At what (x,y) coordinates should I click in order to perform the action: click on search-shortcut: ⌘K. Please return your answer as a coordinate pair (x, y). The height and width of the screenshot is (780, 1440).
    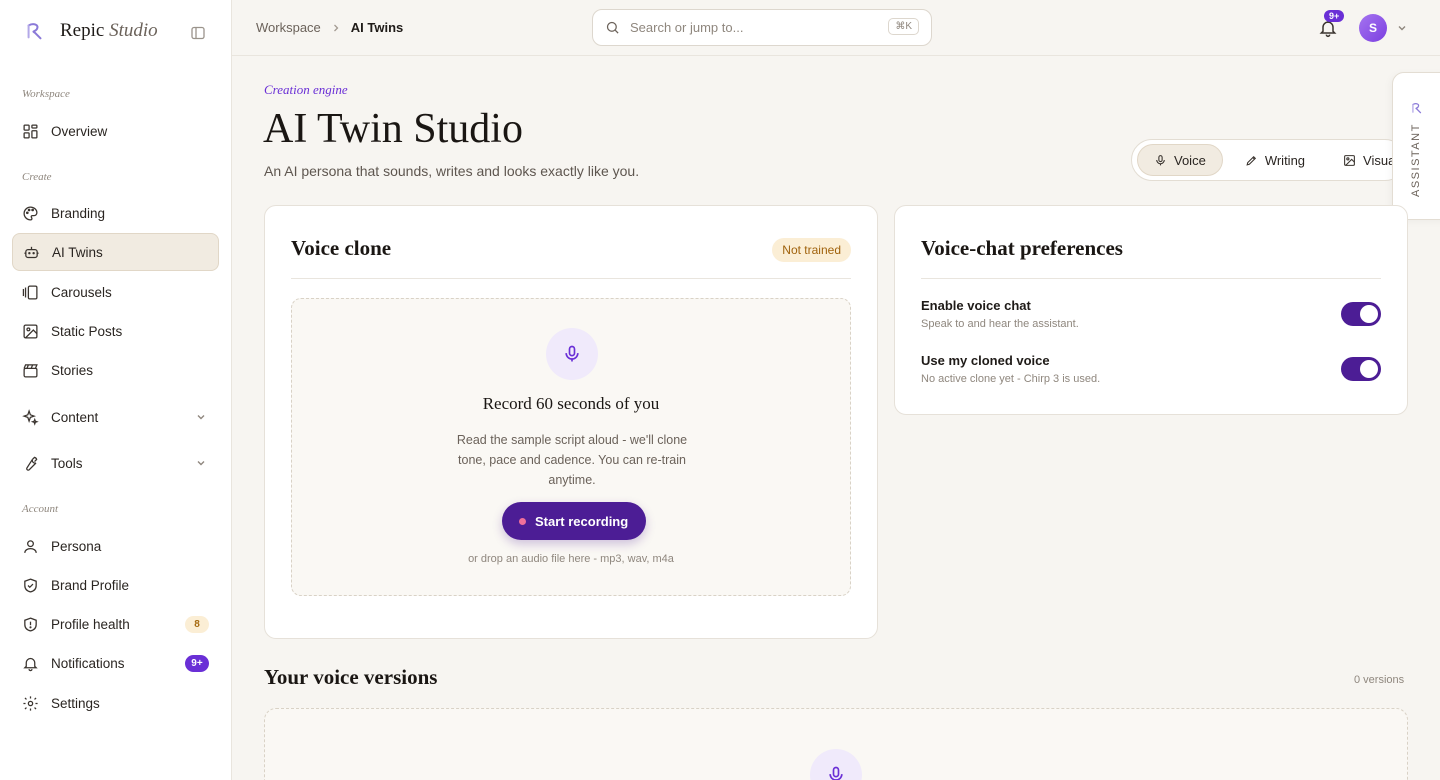
    Looking at the image, I should click on (903, 26).